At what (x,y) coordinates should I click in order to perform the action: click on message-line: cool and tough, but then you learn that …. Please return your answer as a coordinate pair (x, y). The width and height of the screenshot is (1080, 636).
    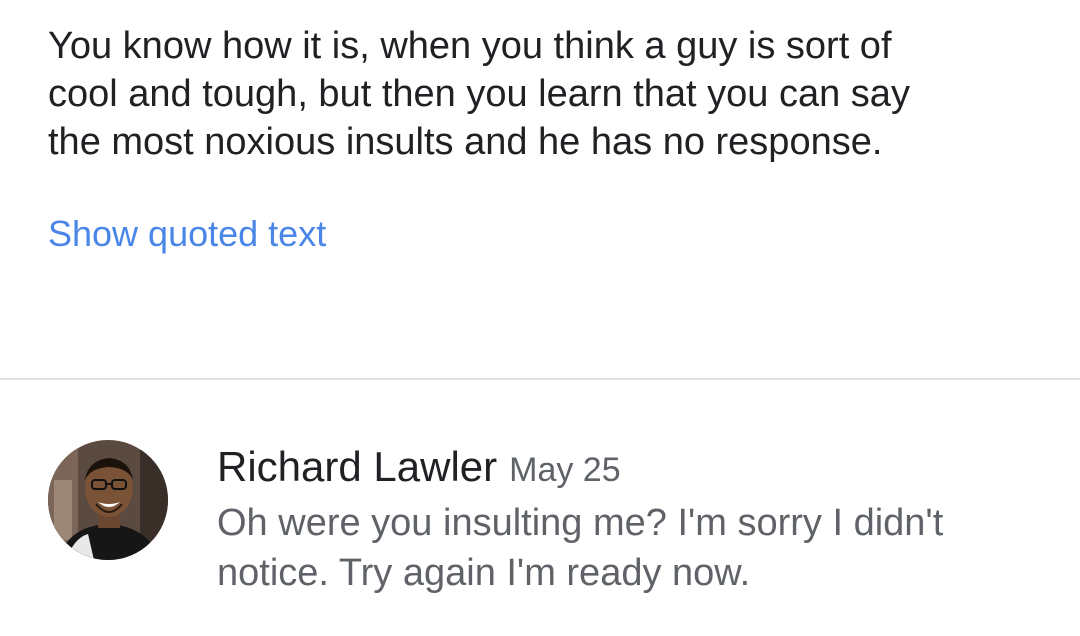
    Looking at the image, I should click on (479, 94).